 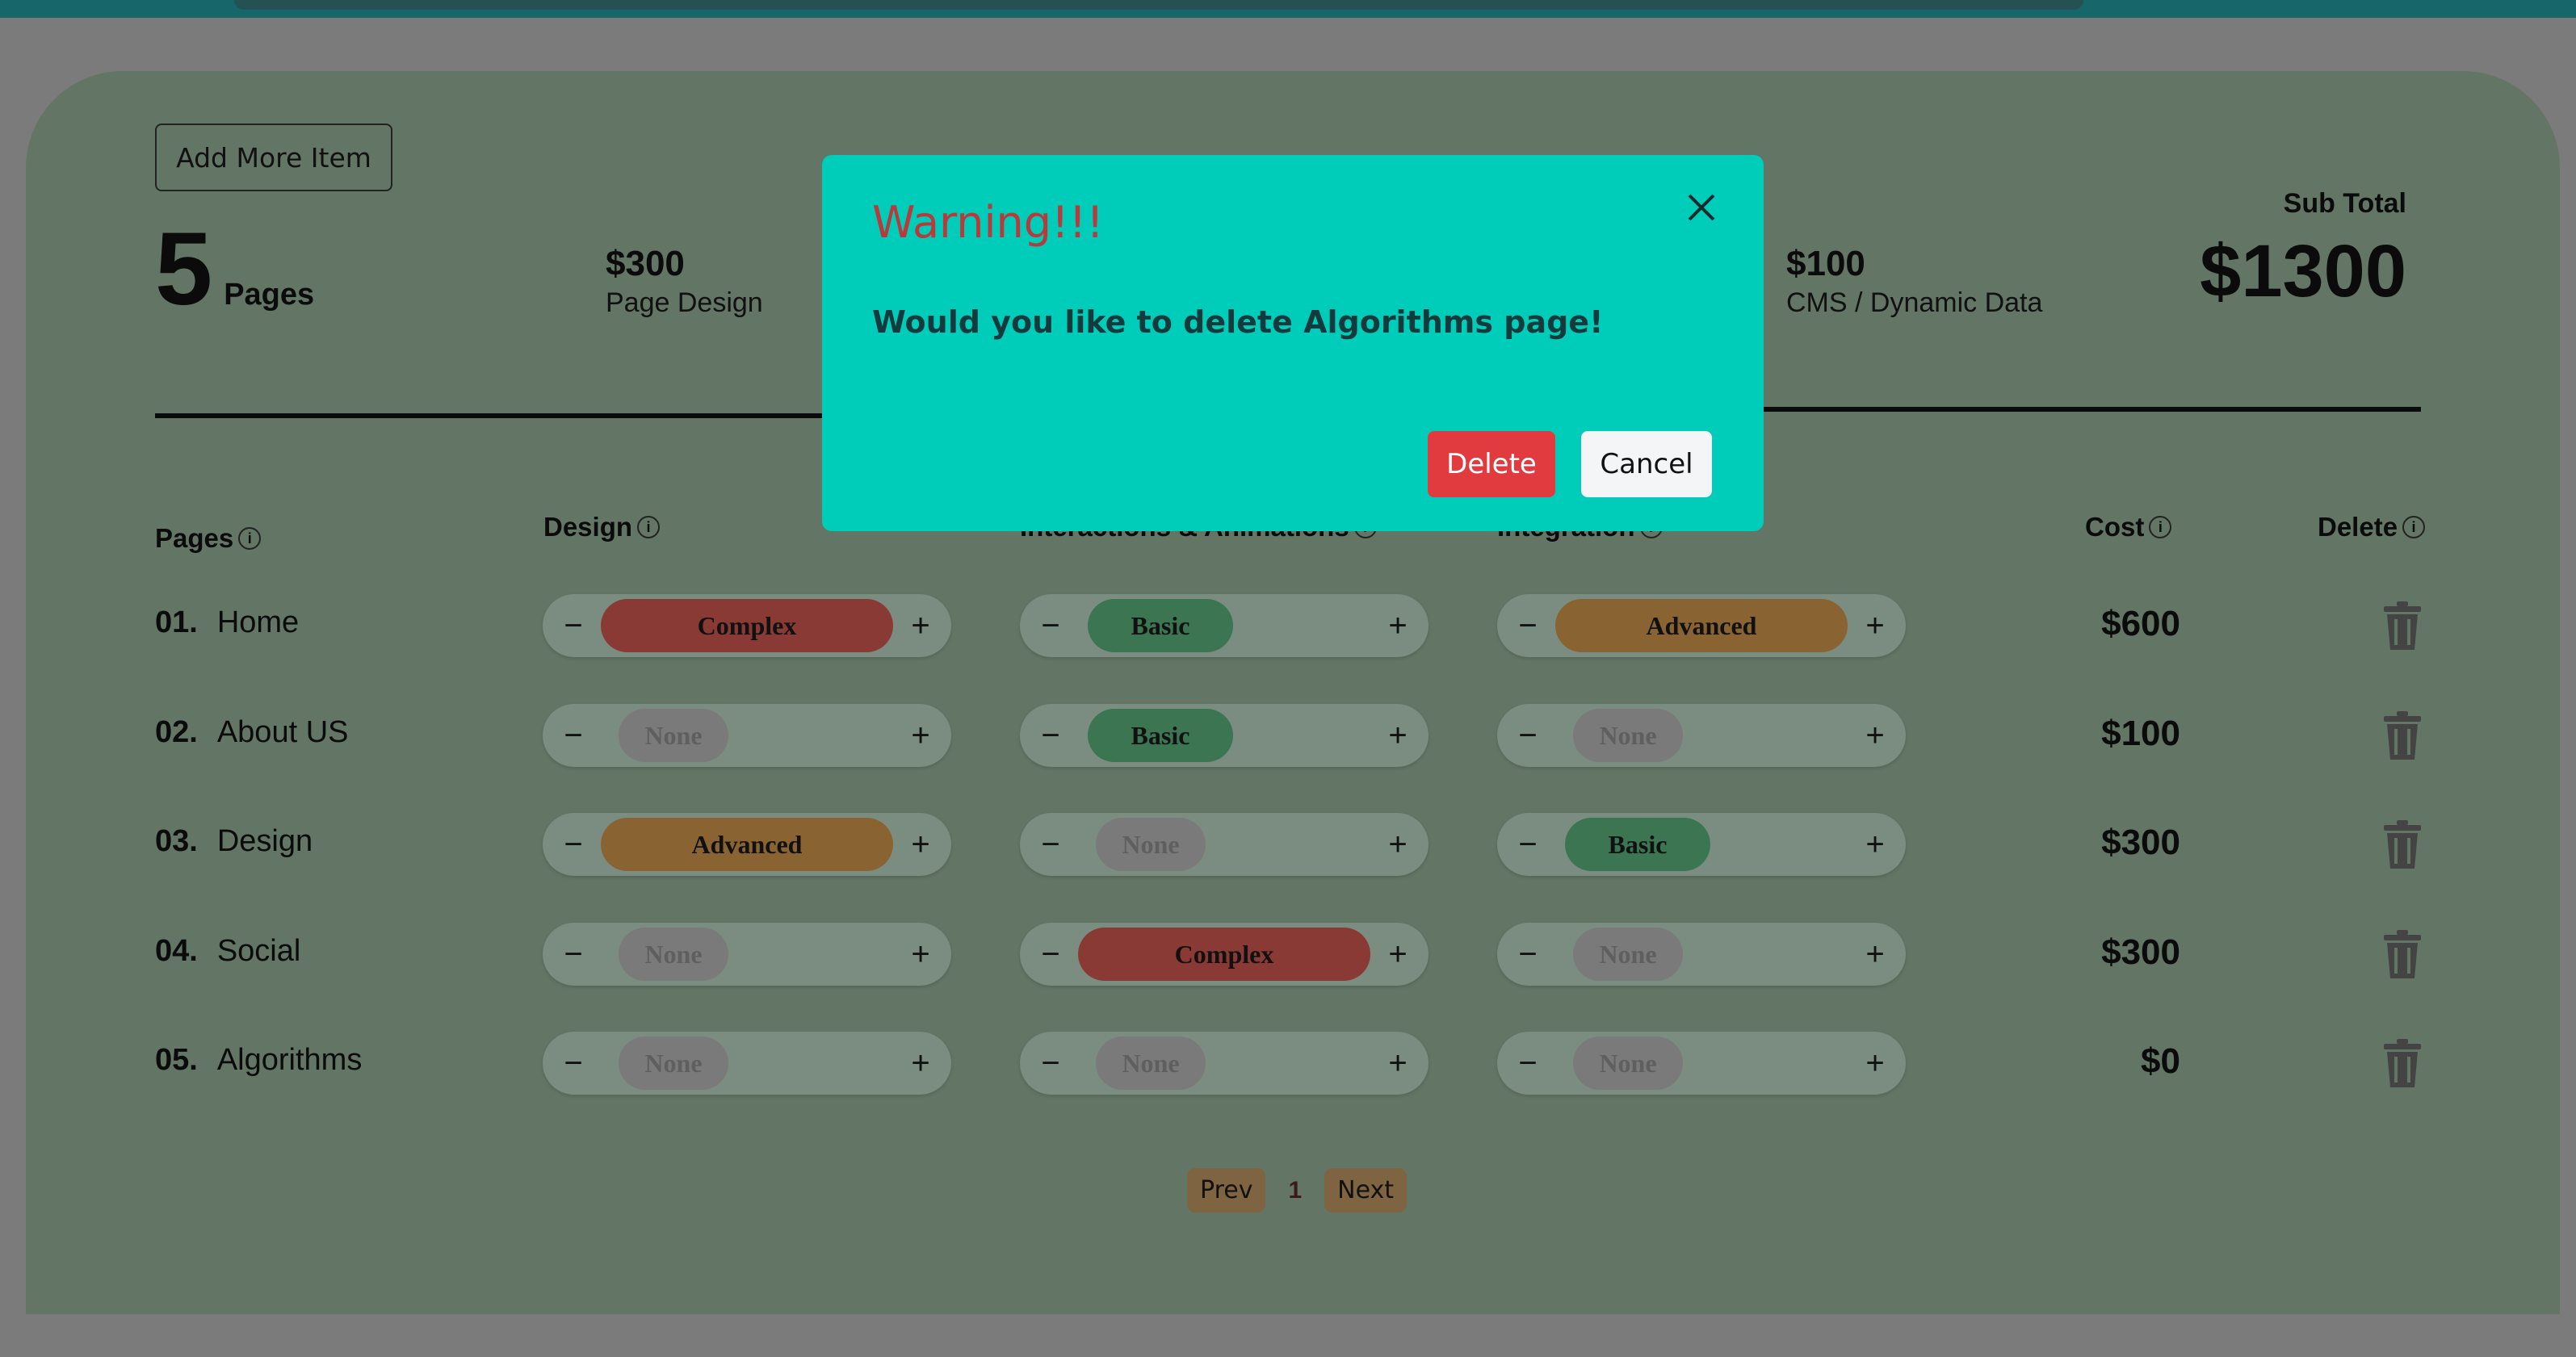 I want to click on top-bar-inner, so click(x=1158, y=5).